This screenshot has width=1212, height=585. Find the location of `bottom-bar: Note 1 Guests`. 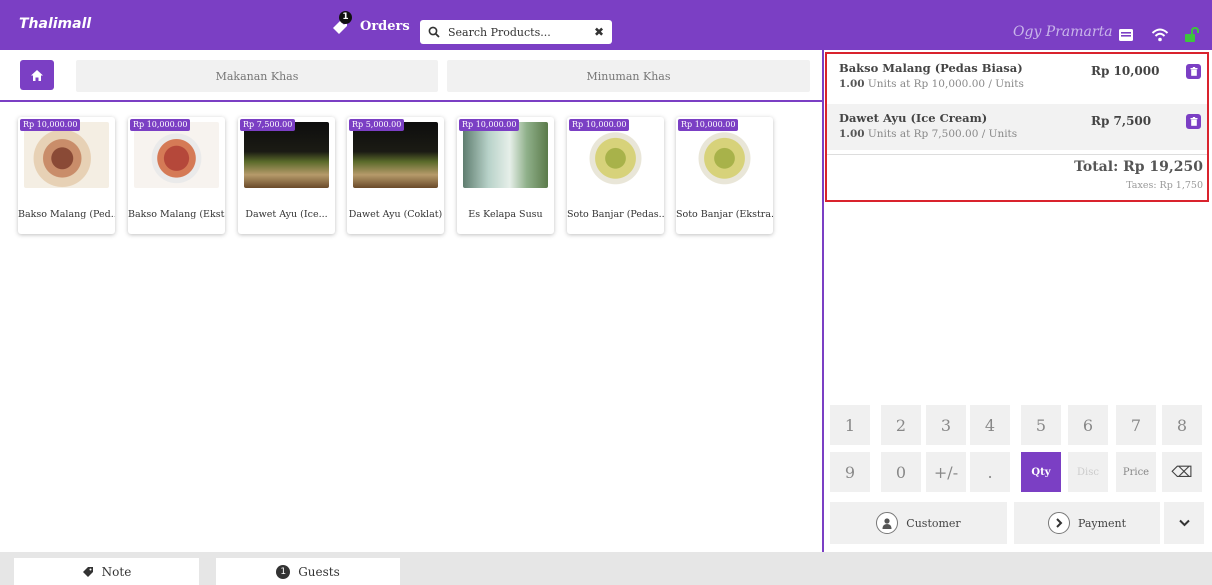

bottom-bar: Note 1 Guests is located at coordinates (606, 568).